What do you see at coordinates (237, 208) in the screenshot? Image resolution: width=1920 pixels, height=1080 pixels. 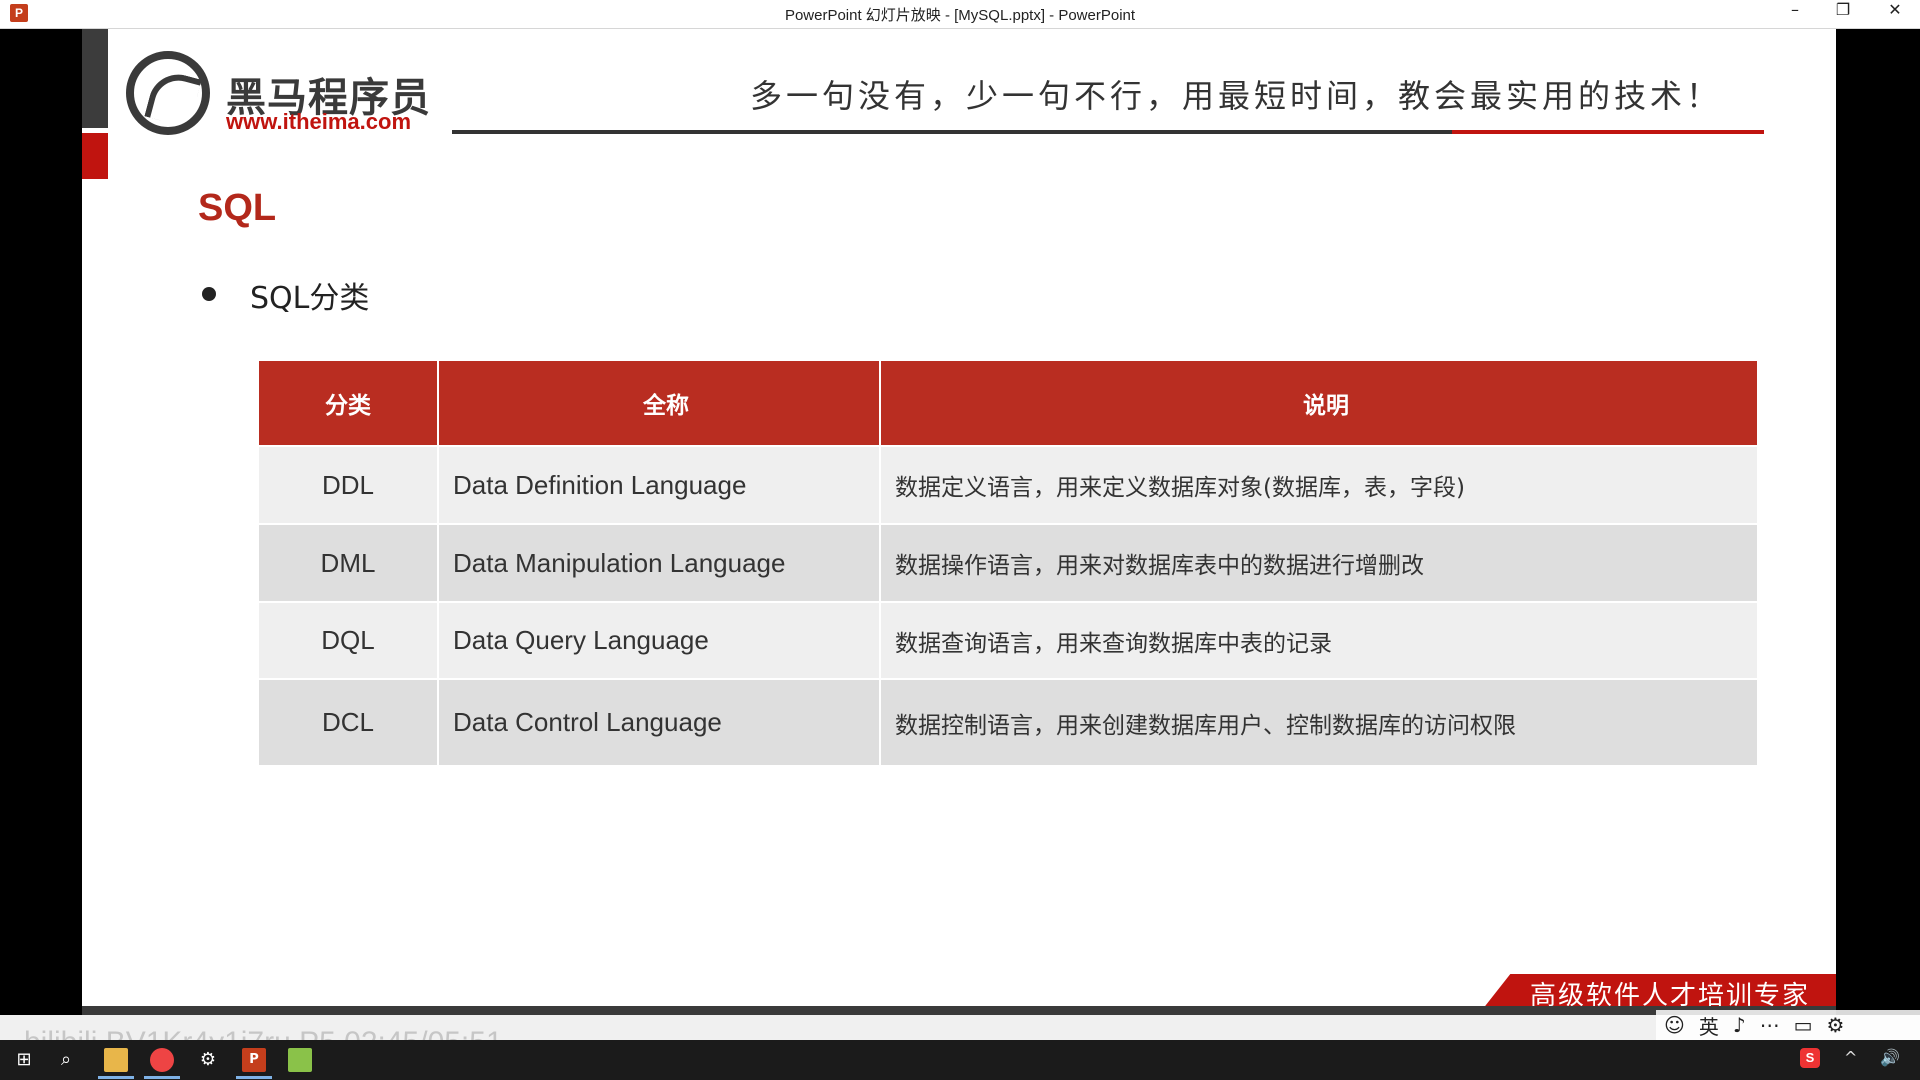 I see `slide-title: SQL` at bounding box center [237, 208].